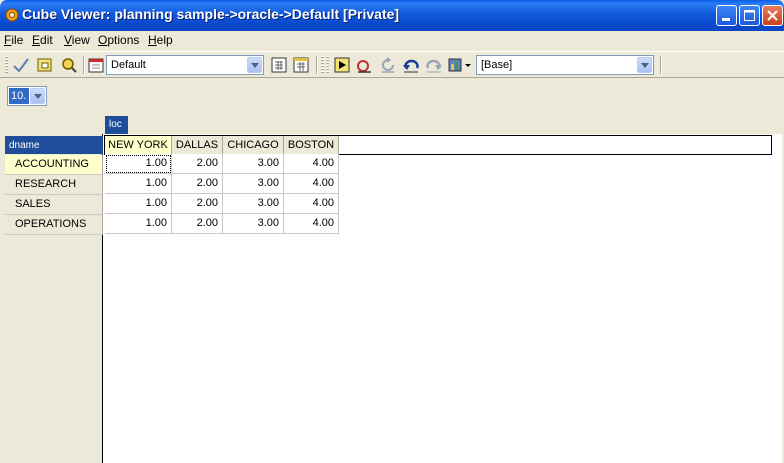  Describe the element at coordinates (54, 185) in the screenshot. I see `row-header: RESEARCH` at that location.